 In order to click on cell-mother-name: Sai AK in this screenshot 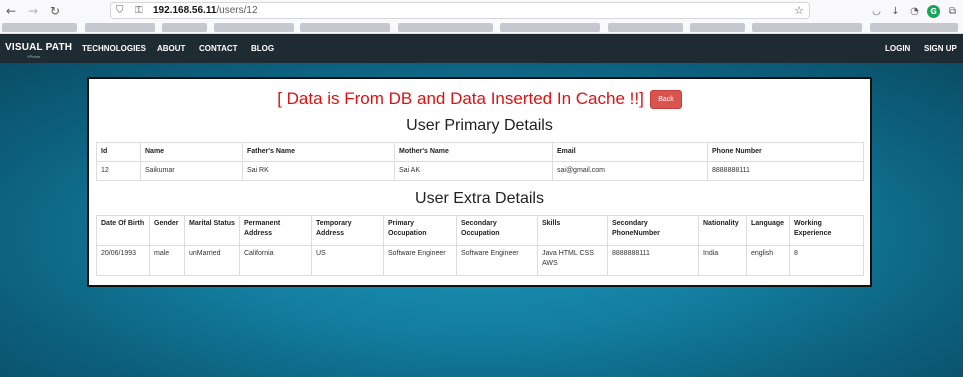, I will do `click(473, 171)`.